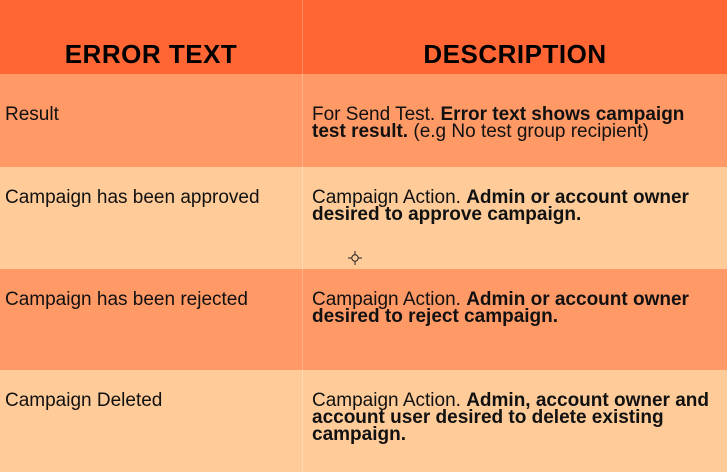  I want to click on error-text-cell: Result, so click(32, 114).